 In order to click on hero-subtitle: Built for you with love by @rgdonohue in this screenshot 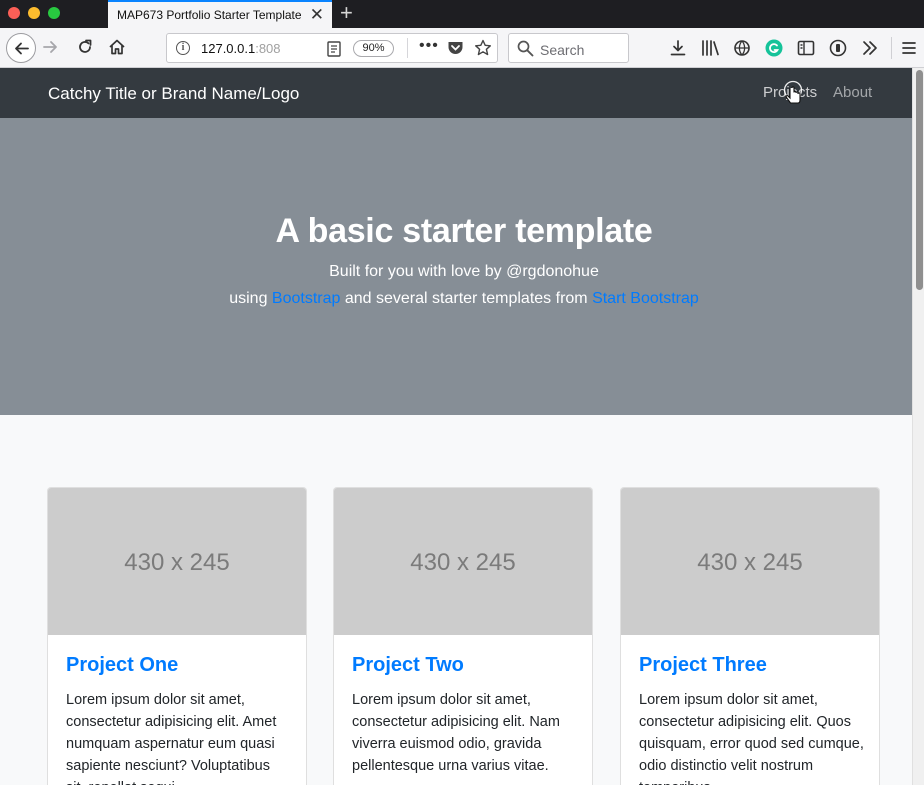, I will do `click(464, 271)`.